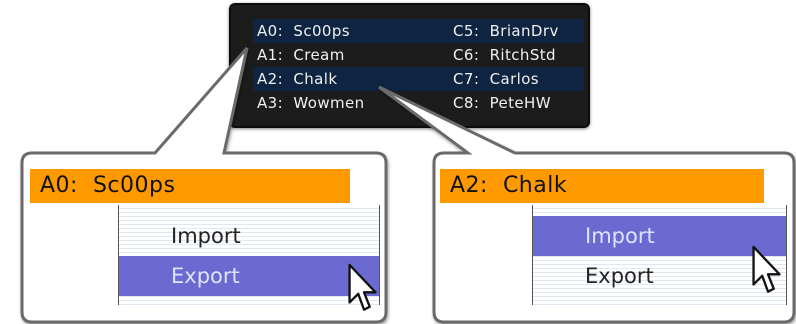  What do you see at coordinates (301, 55) in the screenshot?
I see `preset-item-a1: A1: Cream` at bounding box center [301, 55].